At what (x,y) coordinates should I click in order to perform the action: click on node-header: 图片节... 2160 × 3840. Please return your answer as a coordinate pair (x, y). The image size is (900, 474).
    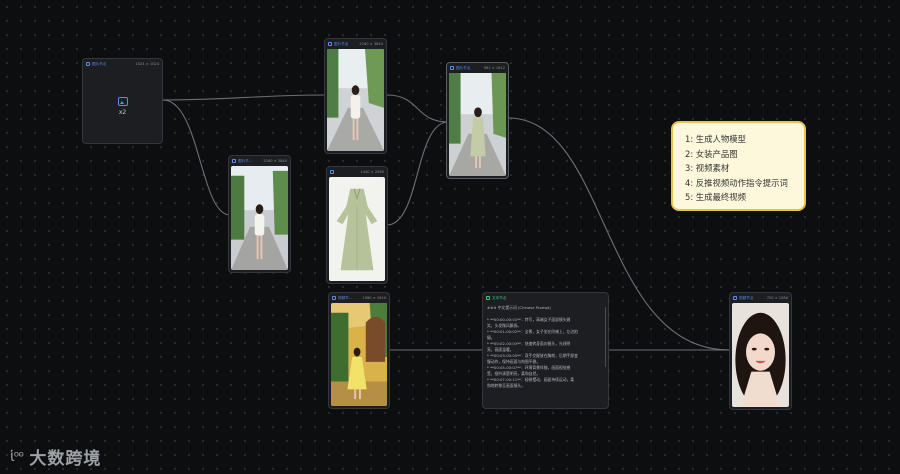
    Looking at the image, I should click on (259, 161).